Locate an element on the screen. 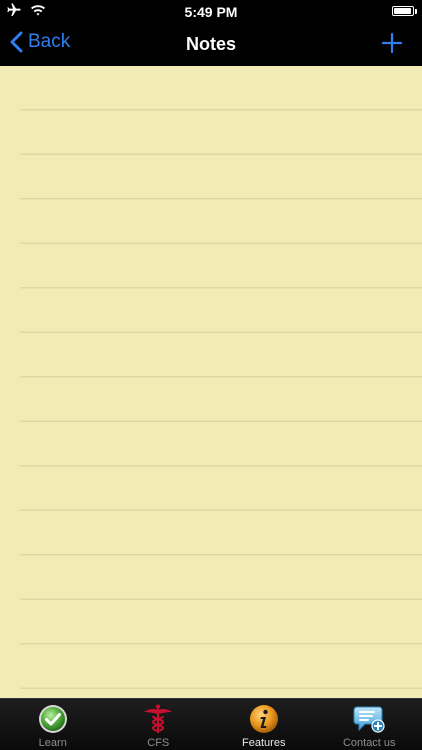  battery-level is located at coordinates (403, 11).